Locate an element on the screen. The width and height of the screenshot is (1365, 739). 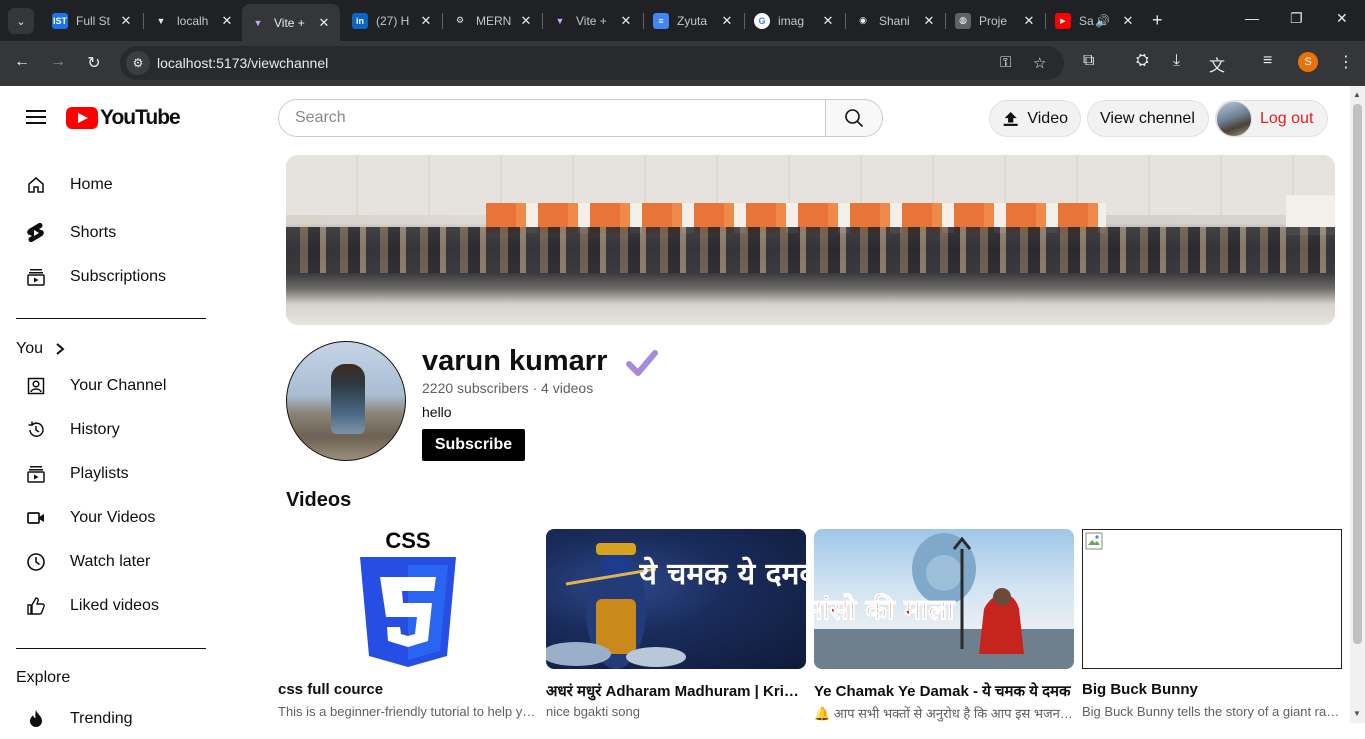
tab-title: Full St is located at coordinates (93, 20).